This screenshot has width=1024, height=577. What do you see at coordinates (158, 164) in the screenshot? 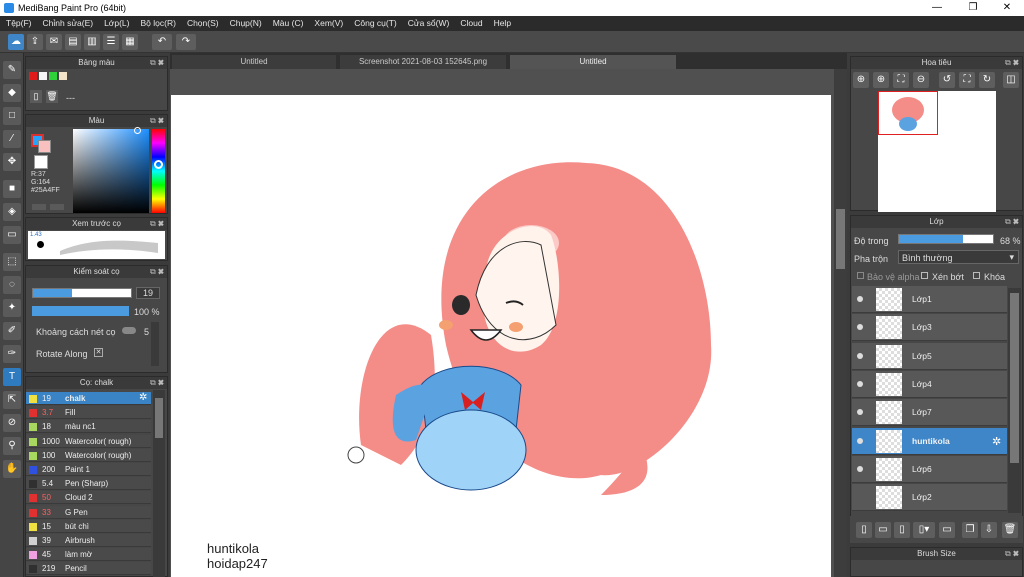
I see `hue-handle` at bounding box center [158, 164].